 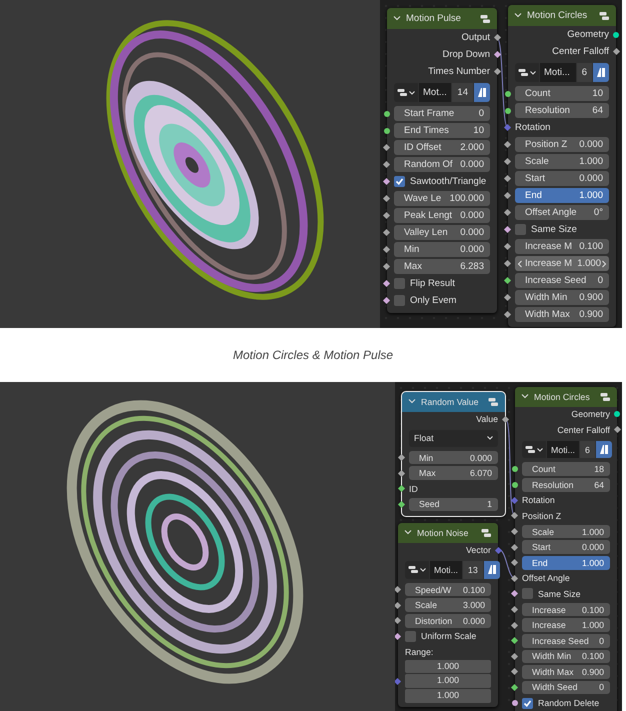 What do you see at coordinates (442, 113) in the screenshot?
I see `number-field: Start Frame 0` at bounding box center [442, 113].